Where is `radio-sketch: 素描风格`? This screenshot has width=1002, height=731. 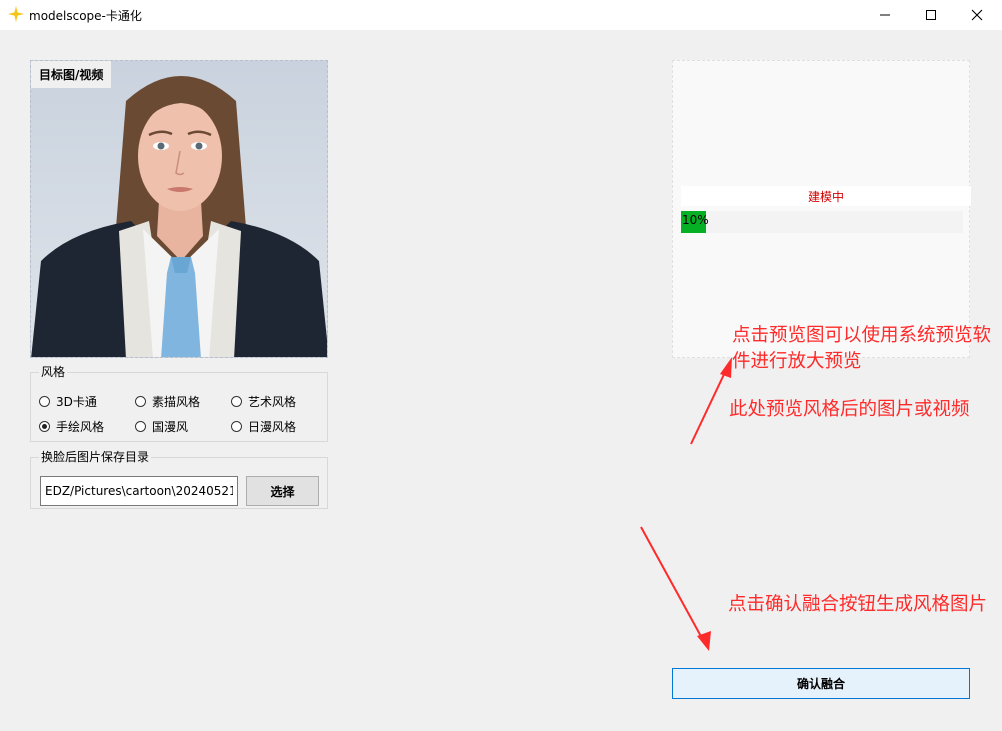
radio-sketch: 素描风格 is located at coordinates (167, 401).